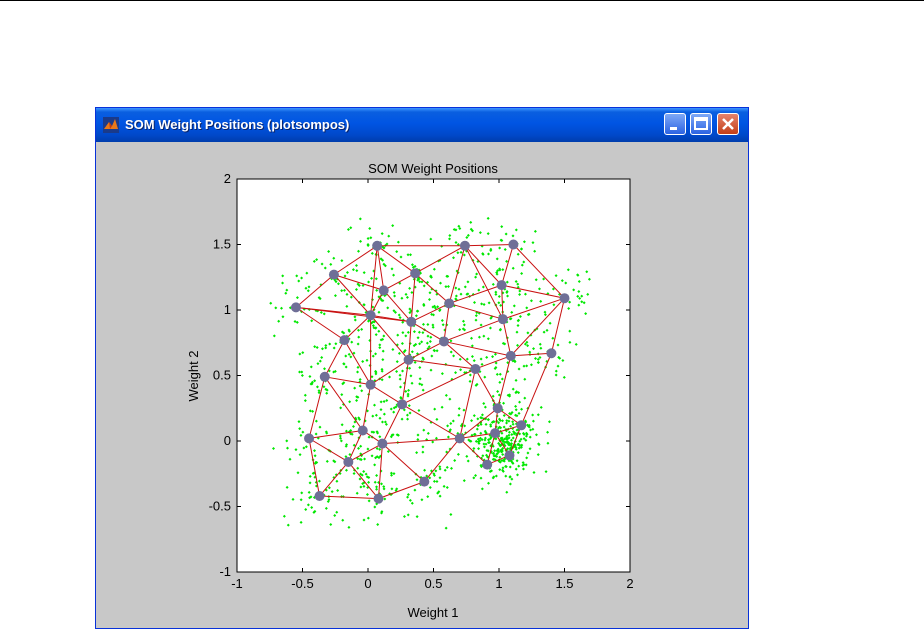 The width and height of the screenshot is (924, 629). What do you see at coordinates (220, 506) in the screenshot?
I see `y-tick-label: -0.5` at bounding box center [220, 506].